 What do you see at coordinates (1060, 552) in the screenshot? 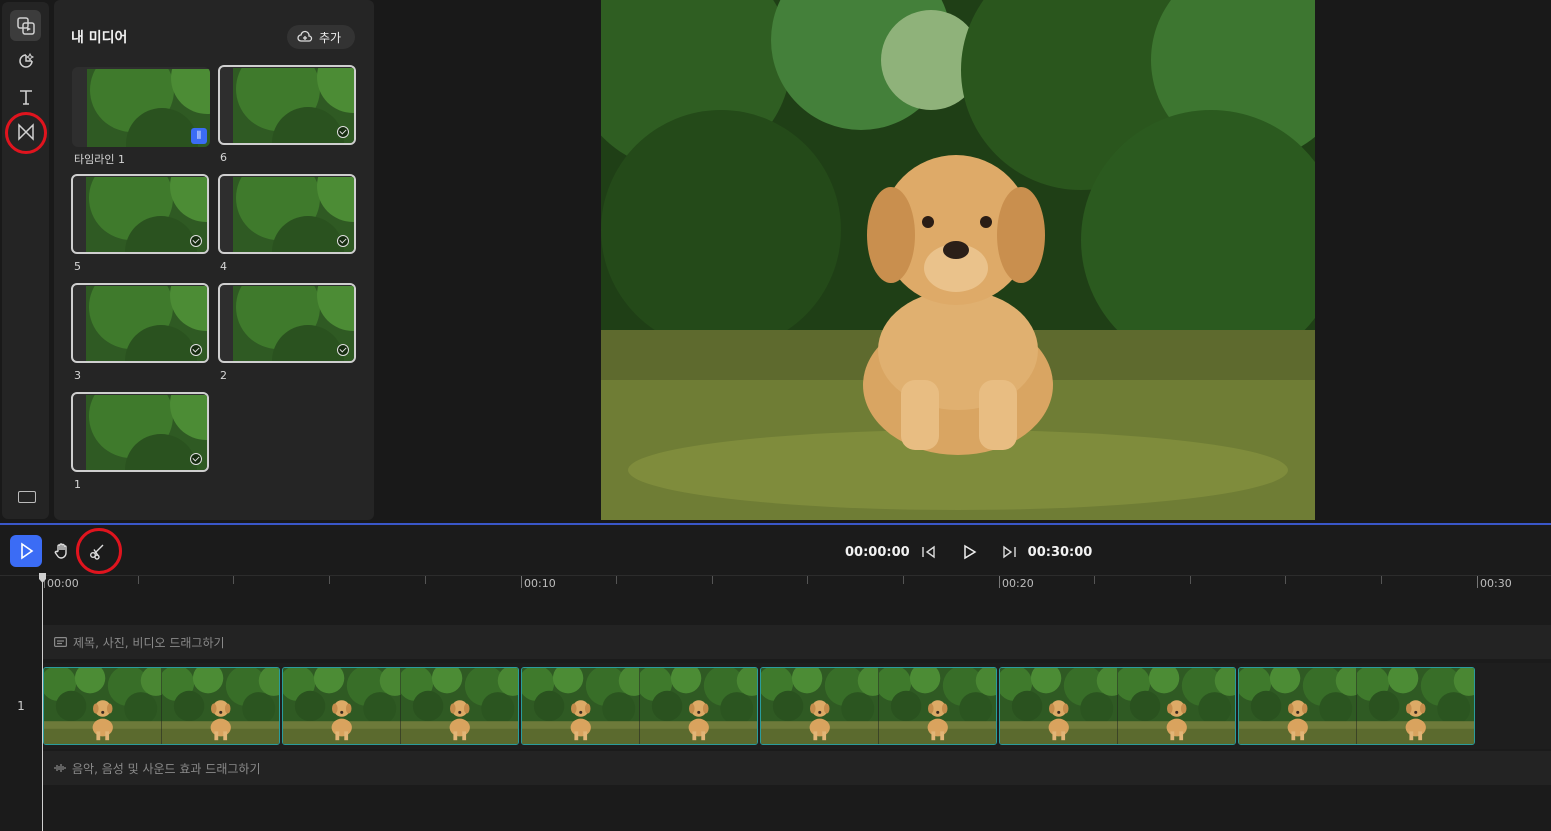
I see `total-time: 00:30:00` at bounding box center [1060, 552].